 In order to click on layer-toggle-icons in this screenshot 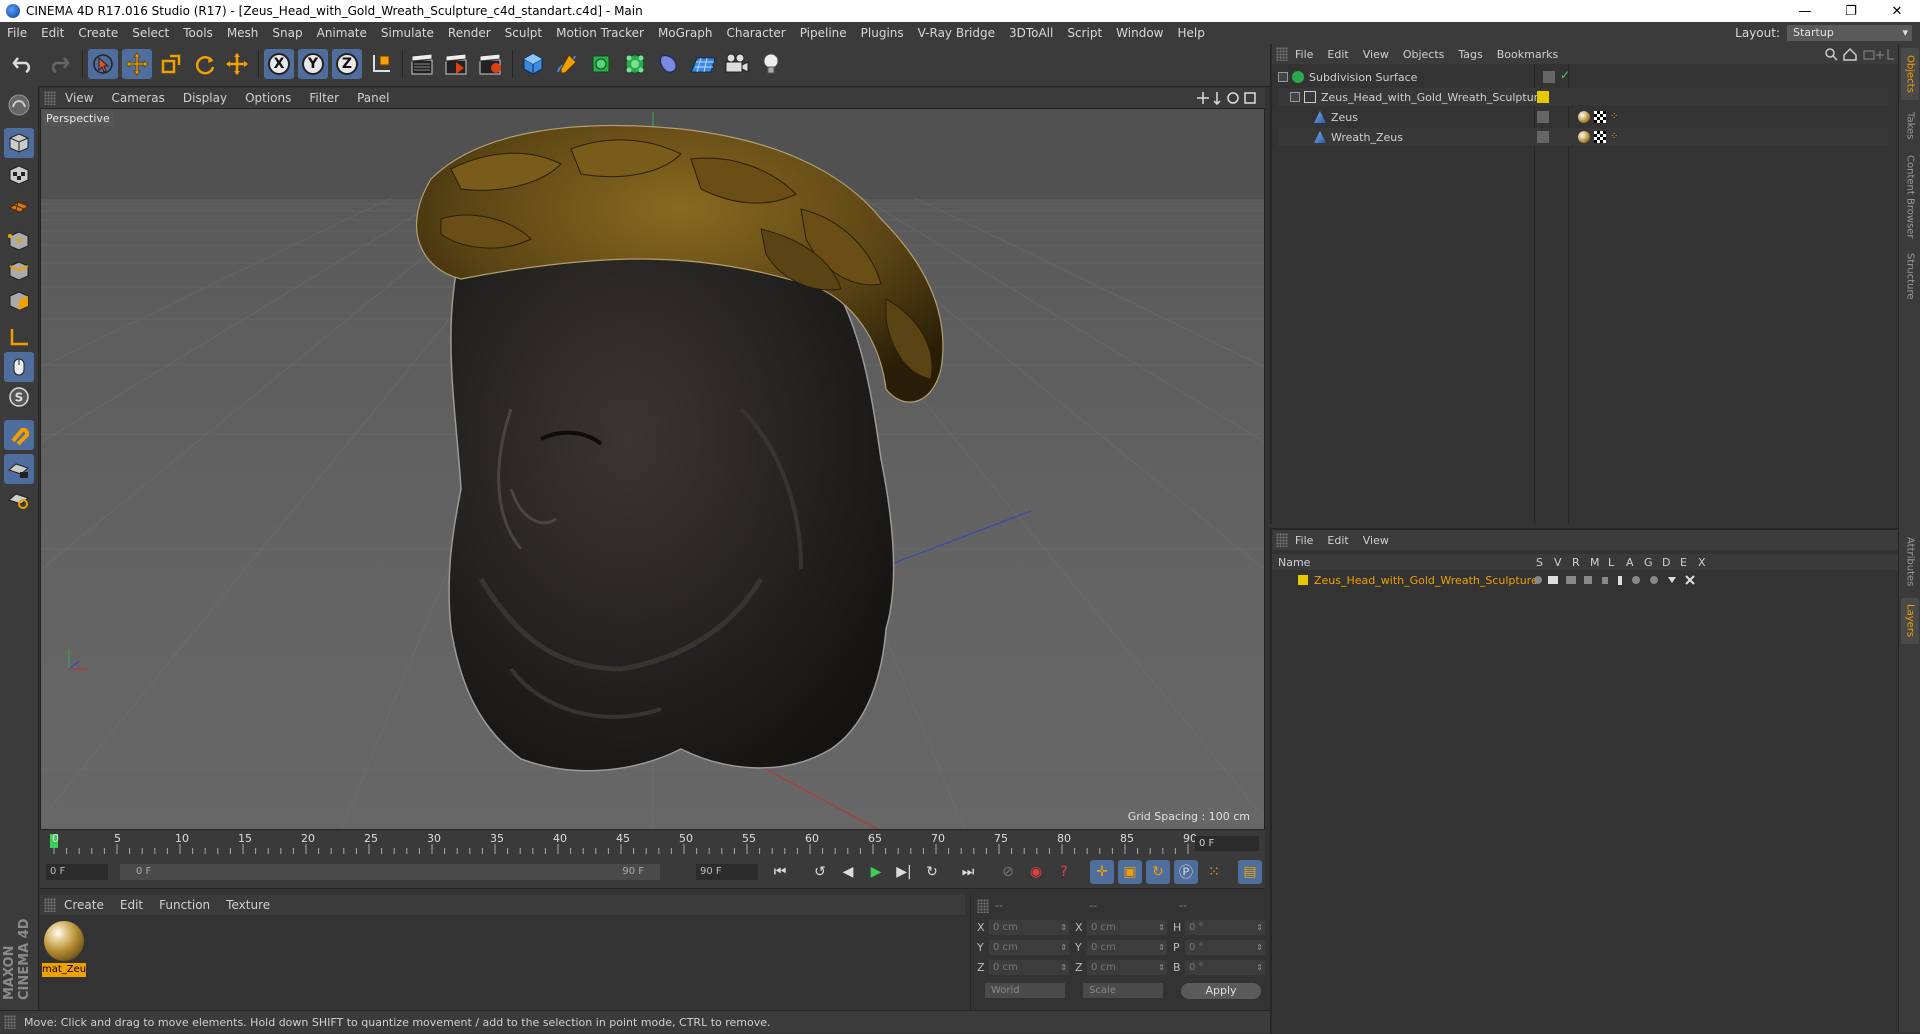, I will do `click(1622, 580)`.